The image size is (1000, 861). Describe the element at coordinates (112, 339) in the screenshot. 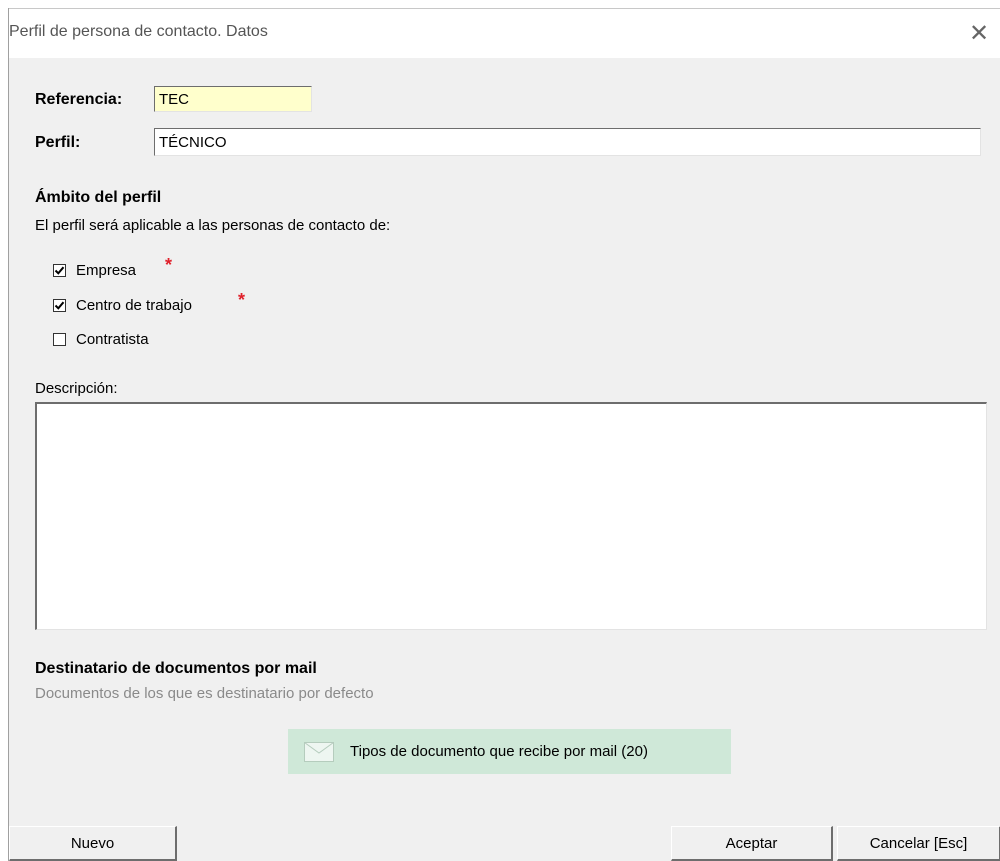

I see `checkbox-label: Contratista` at that location.